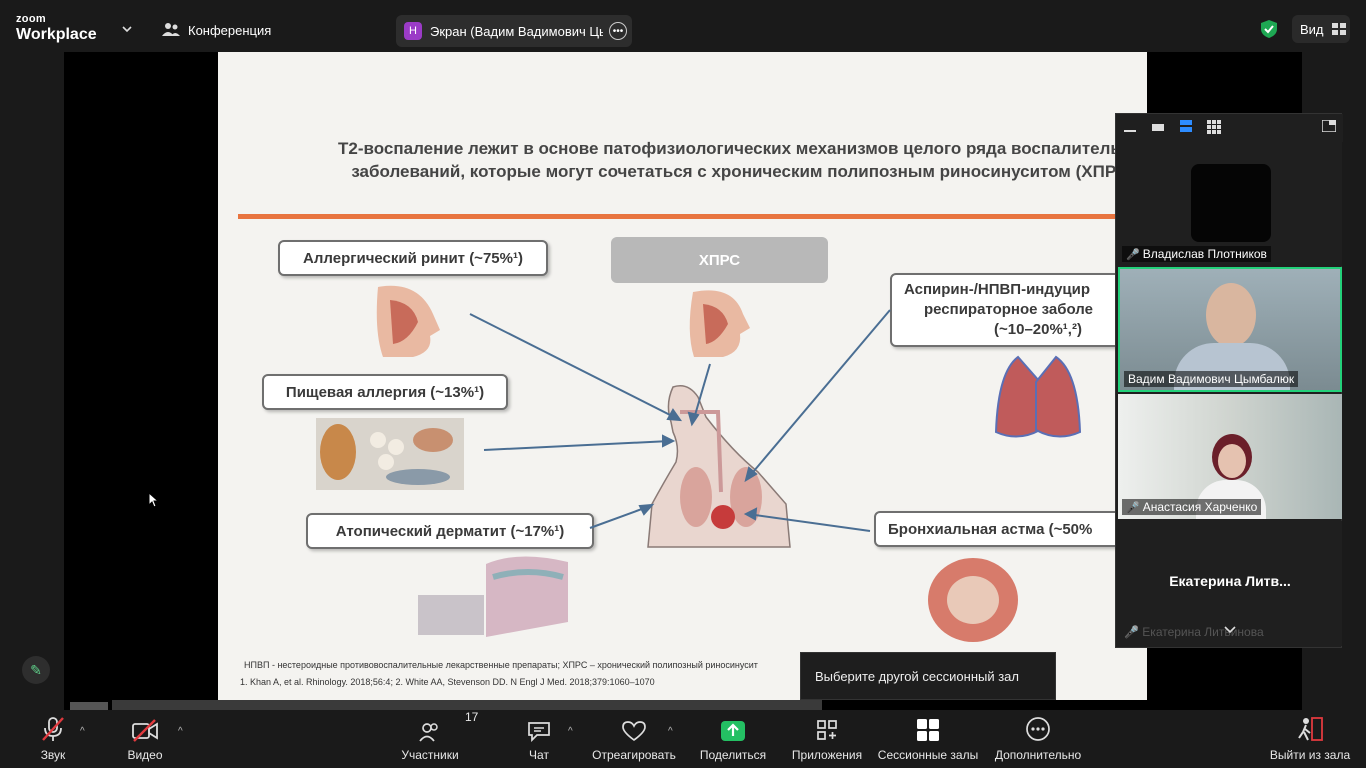 The height and width of the screenshot is (768, 1366). I want to click on body-illustration, so click(719, 466).